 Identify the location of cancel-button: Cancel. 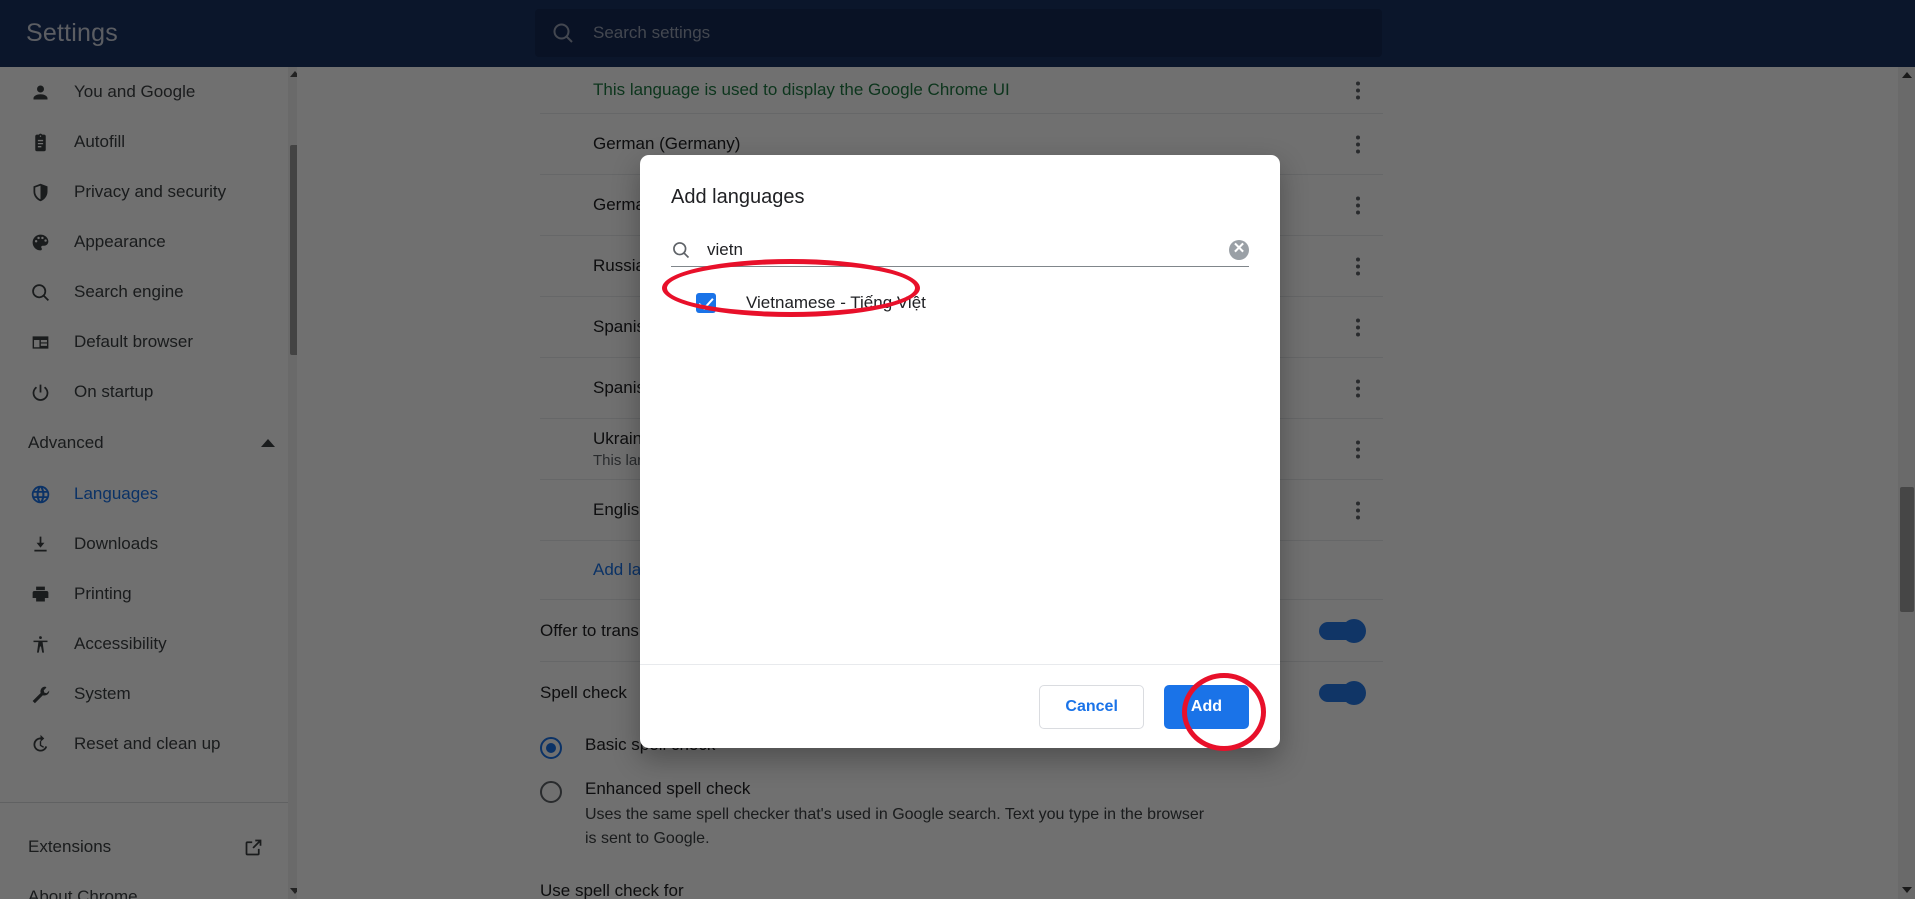
(1091, 706).